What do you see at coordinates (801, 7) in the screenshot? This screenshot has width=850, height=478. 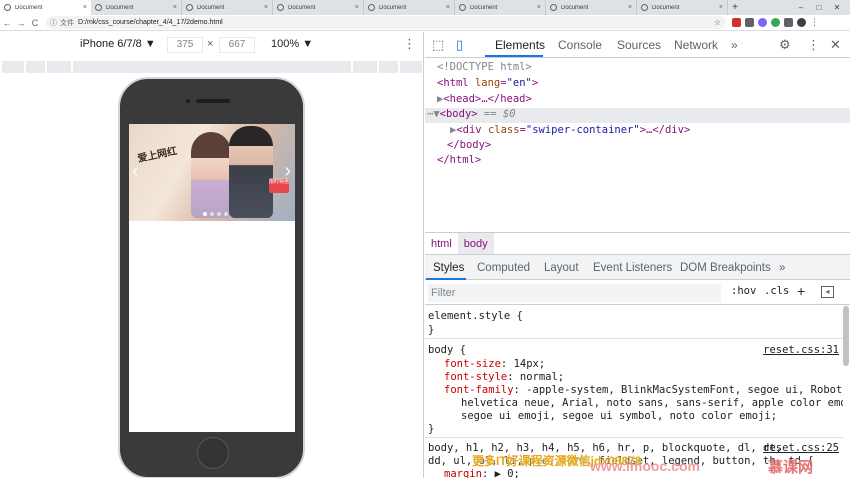 I see `minimize-button: –` at bounding box center [801, 7].